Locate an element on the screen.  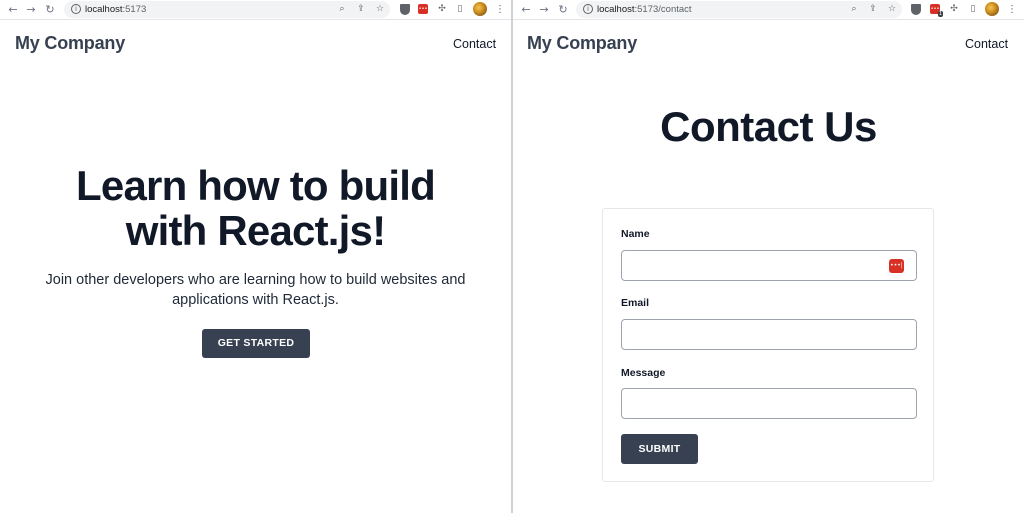
extension-badge: 1 is located at coordinates (940, 14).